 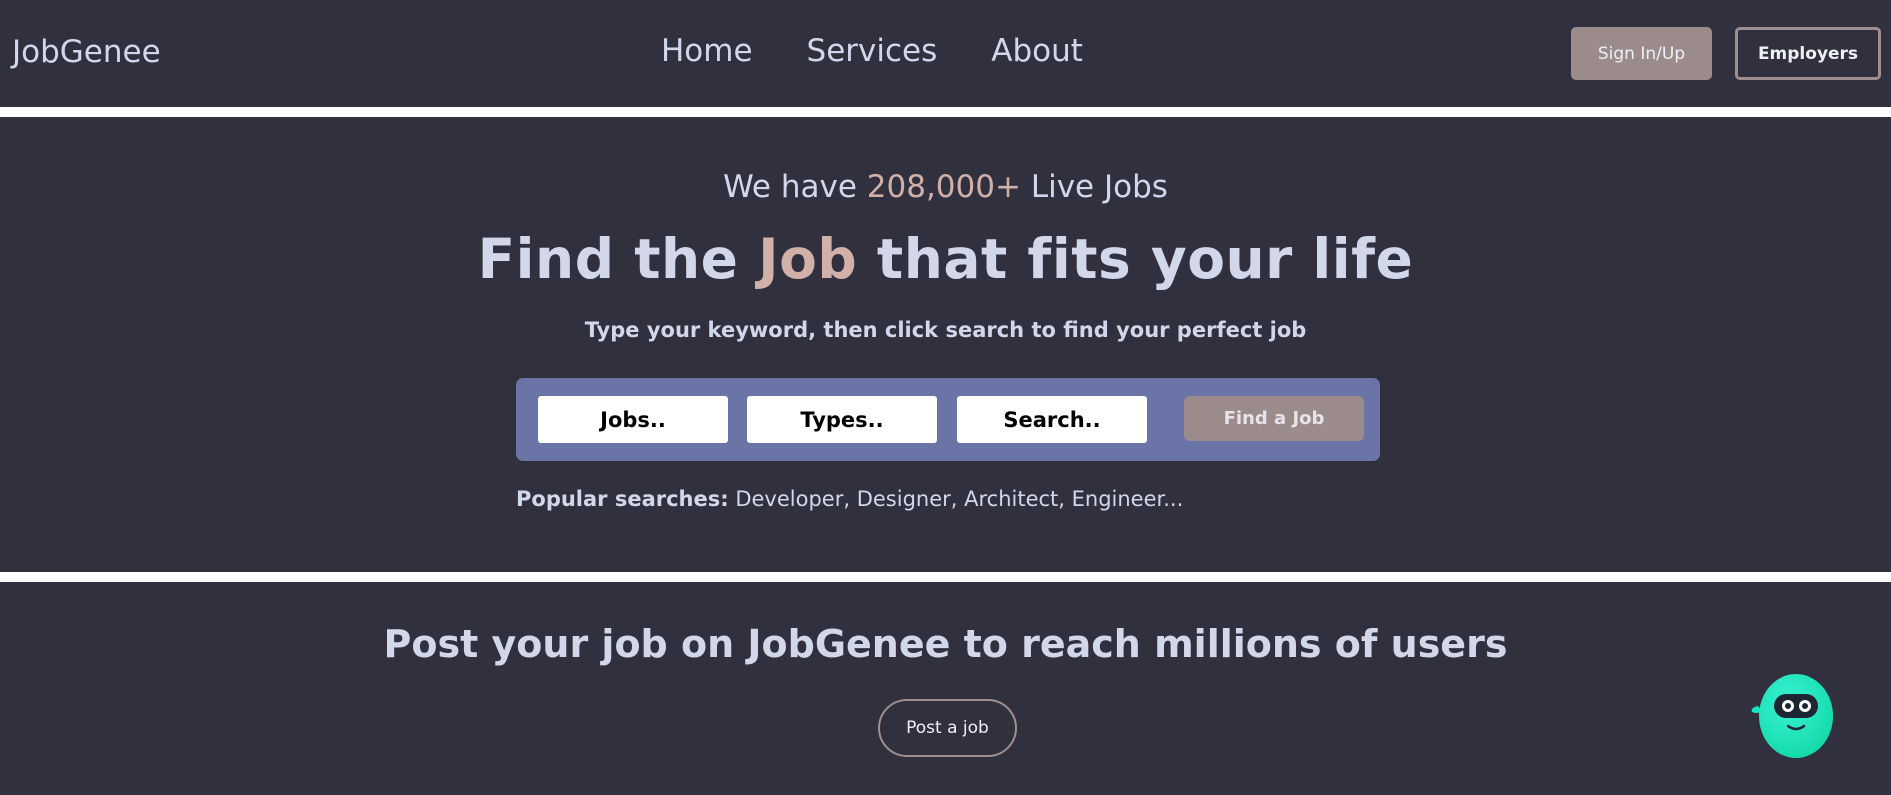 What do you see at coordinates (790, 187) in the screenshot?
I see `live-jobs-prefix: We have` at bounding box center [790, 187].